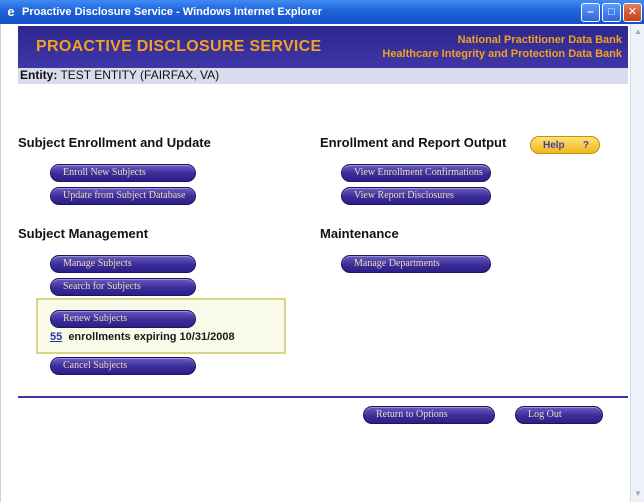 The height and width of the screenshot is (502, 644). What do you see at coordinates (123, 319) in the screenshot?
I see `renew-subjects-button: Renew Subjects` at bounding box center [123, 319].